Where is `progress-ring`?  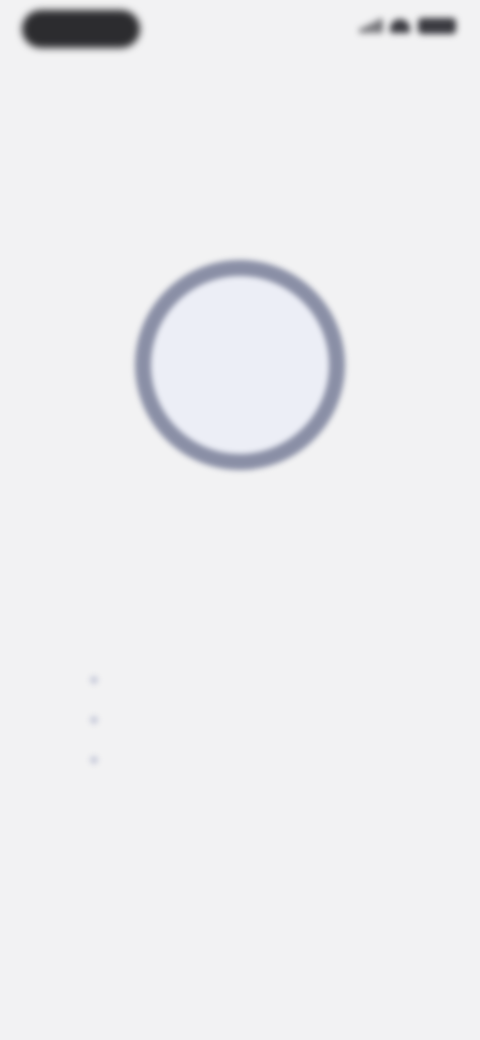 progress-ring is located at coordinates (240, 365).